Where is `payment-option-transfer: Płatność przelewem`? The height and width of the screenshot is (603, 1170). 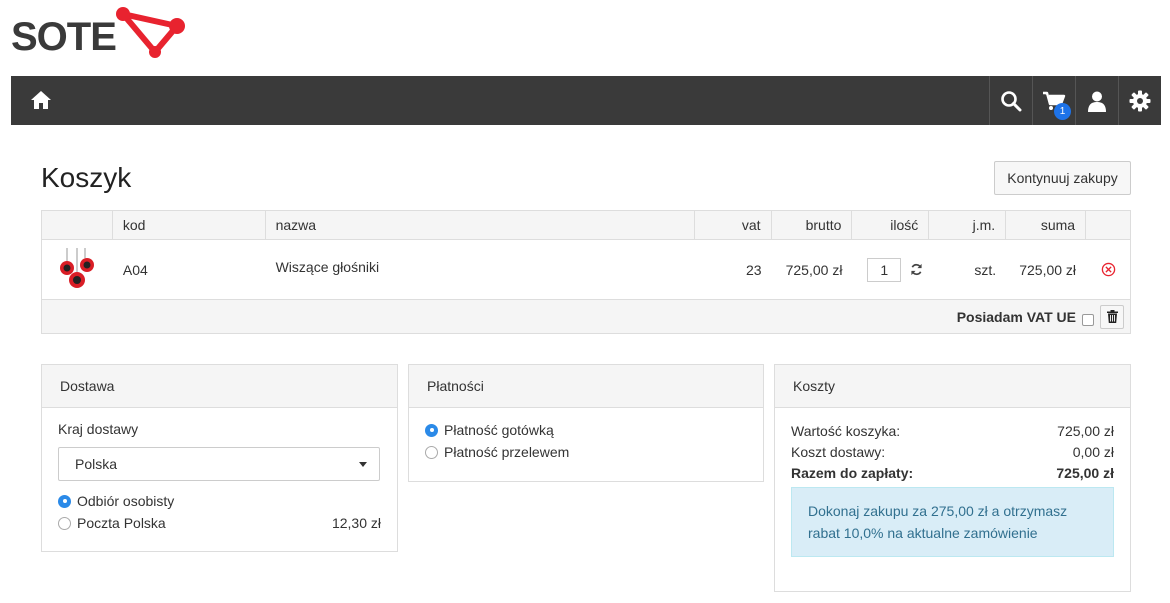
payment-option-transfer: Płatność przelewem is located at coordinates (586, 452).